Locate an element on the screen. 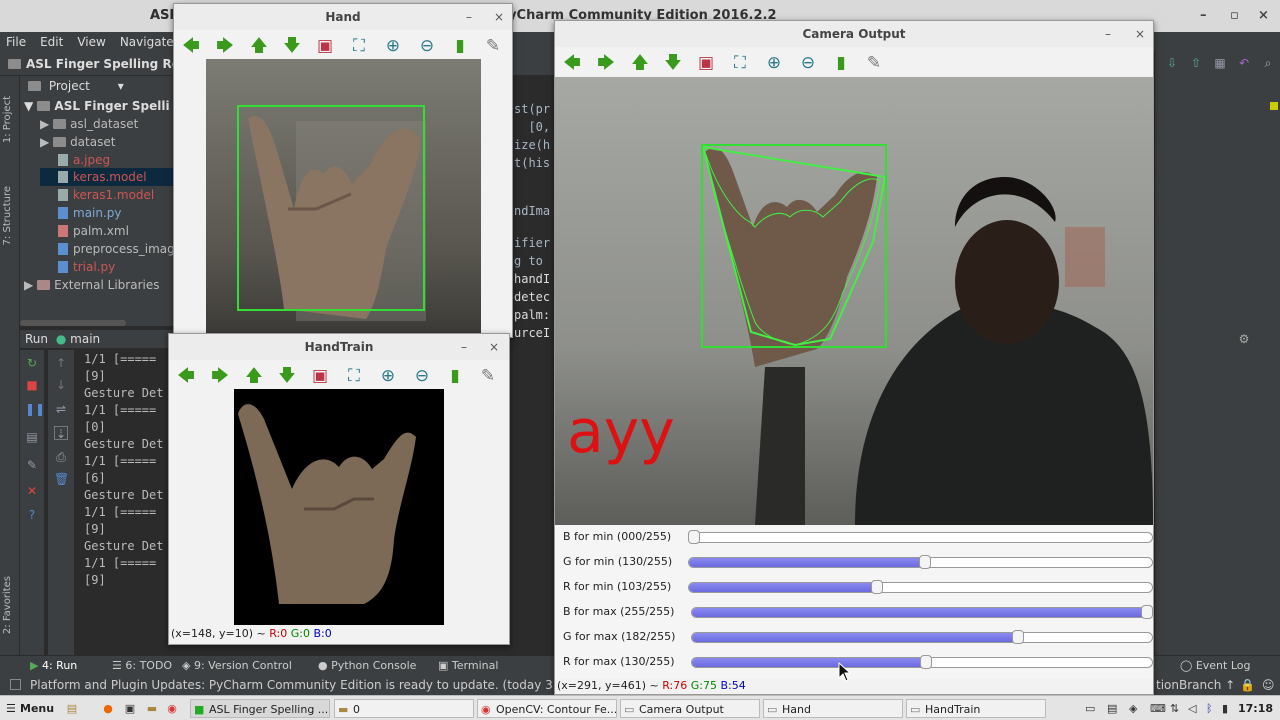 The height and width of the screenshot is (720, 1280). lock-icon: 🔒 is located at coordinates (1247, 685).